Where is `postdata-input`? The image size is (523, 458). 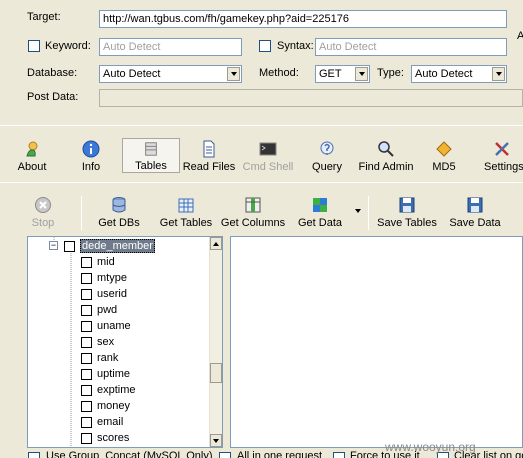 postdata-input is located at coordinates (311, 98).